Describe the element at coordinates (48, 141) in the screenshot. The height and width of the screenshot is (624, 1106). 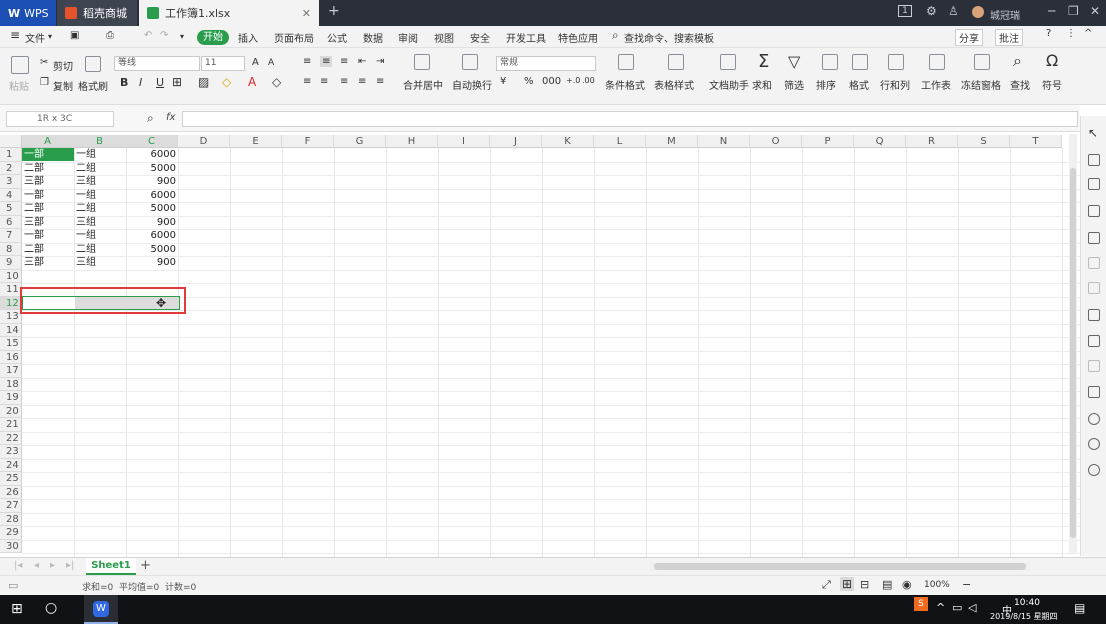
I see `column-header-a: A` at that location.